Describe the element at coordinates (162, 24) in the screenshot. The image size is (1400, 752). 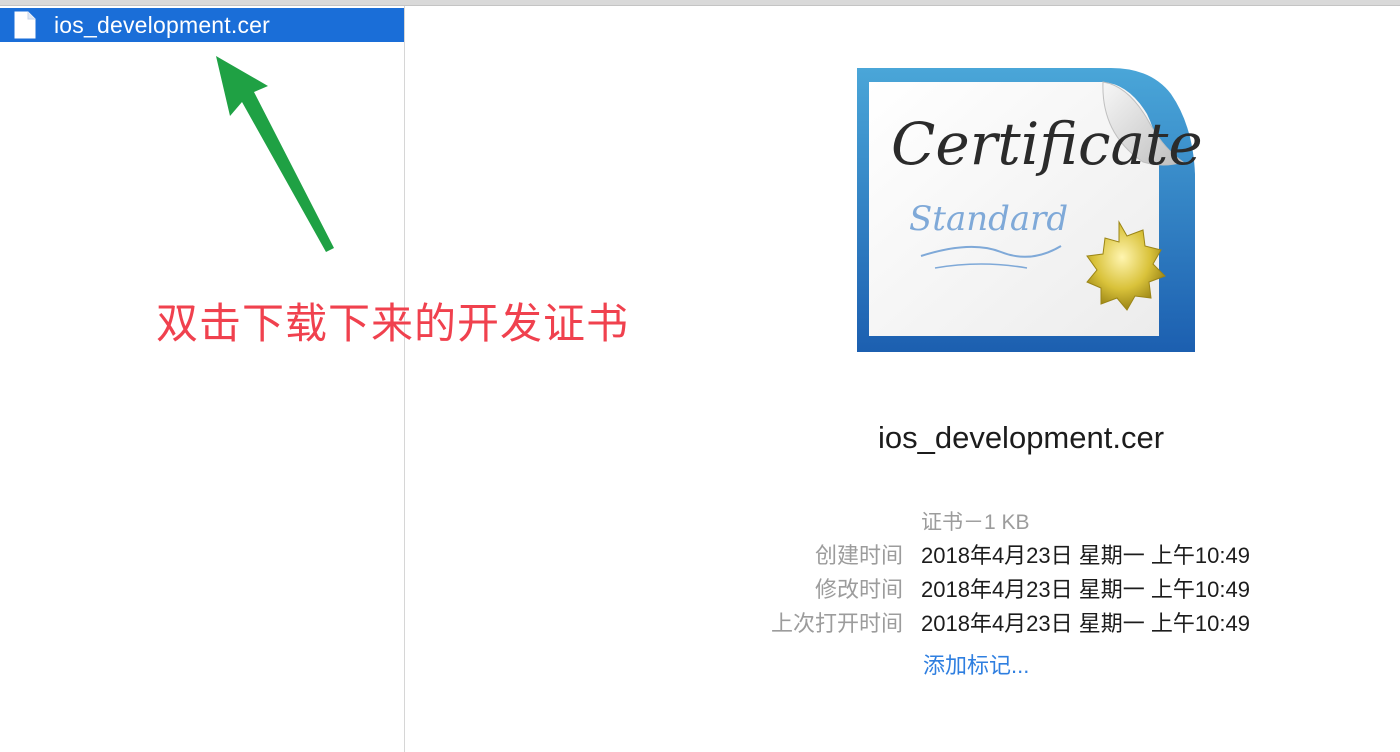
I see `file-name-label: ios_development.cer` at that location.